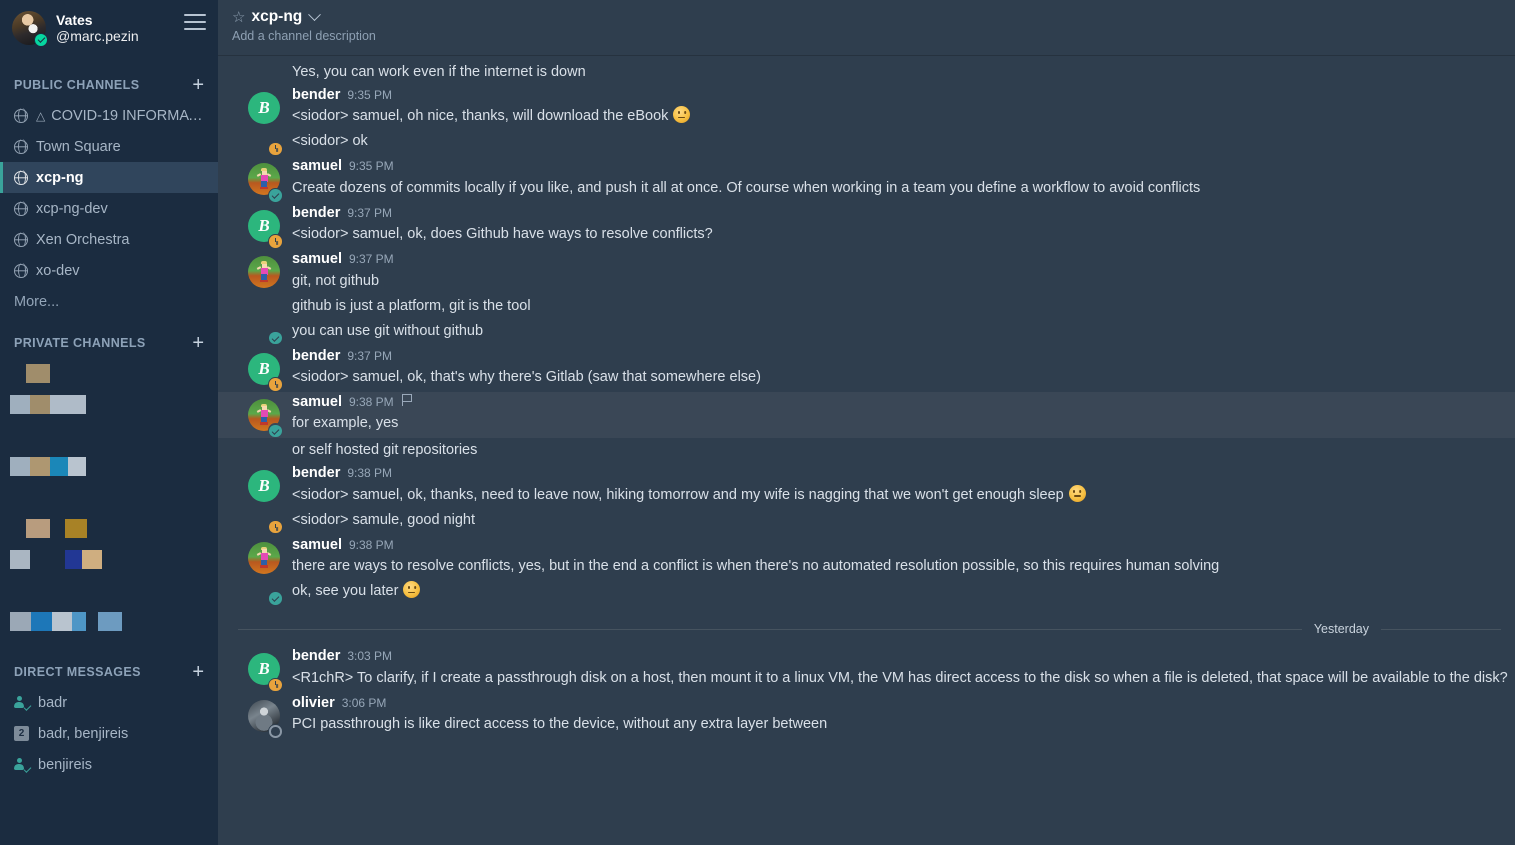 The image size is (1515, 845). Describe the element at coordinates (21, 733) in the screenshot. I see `group-count-badge: 2` at that location.